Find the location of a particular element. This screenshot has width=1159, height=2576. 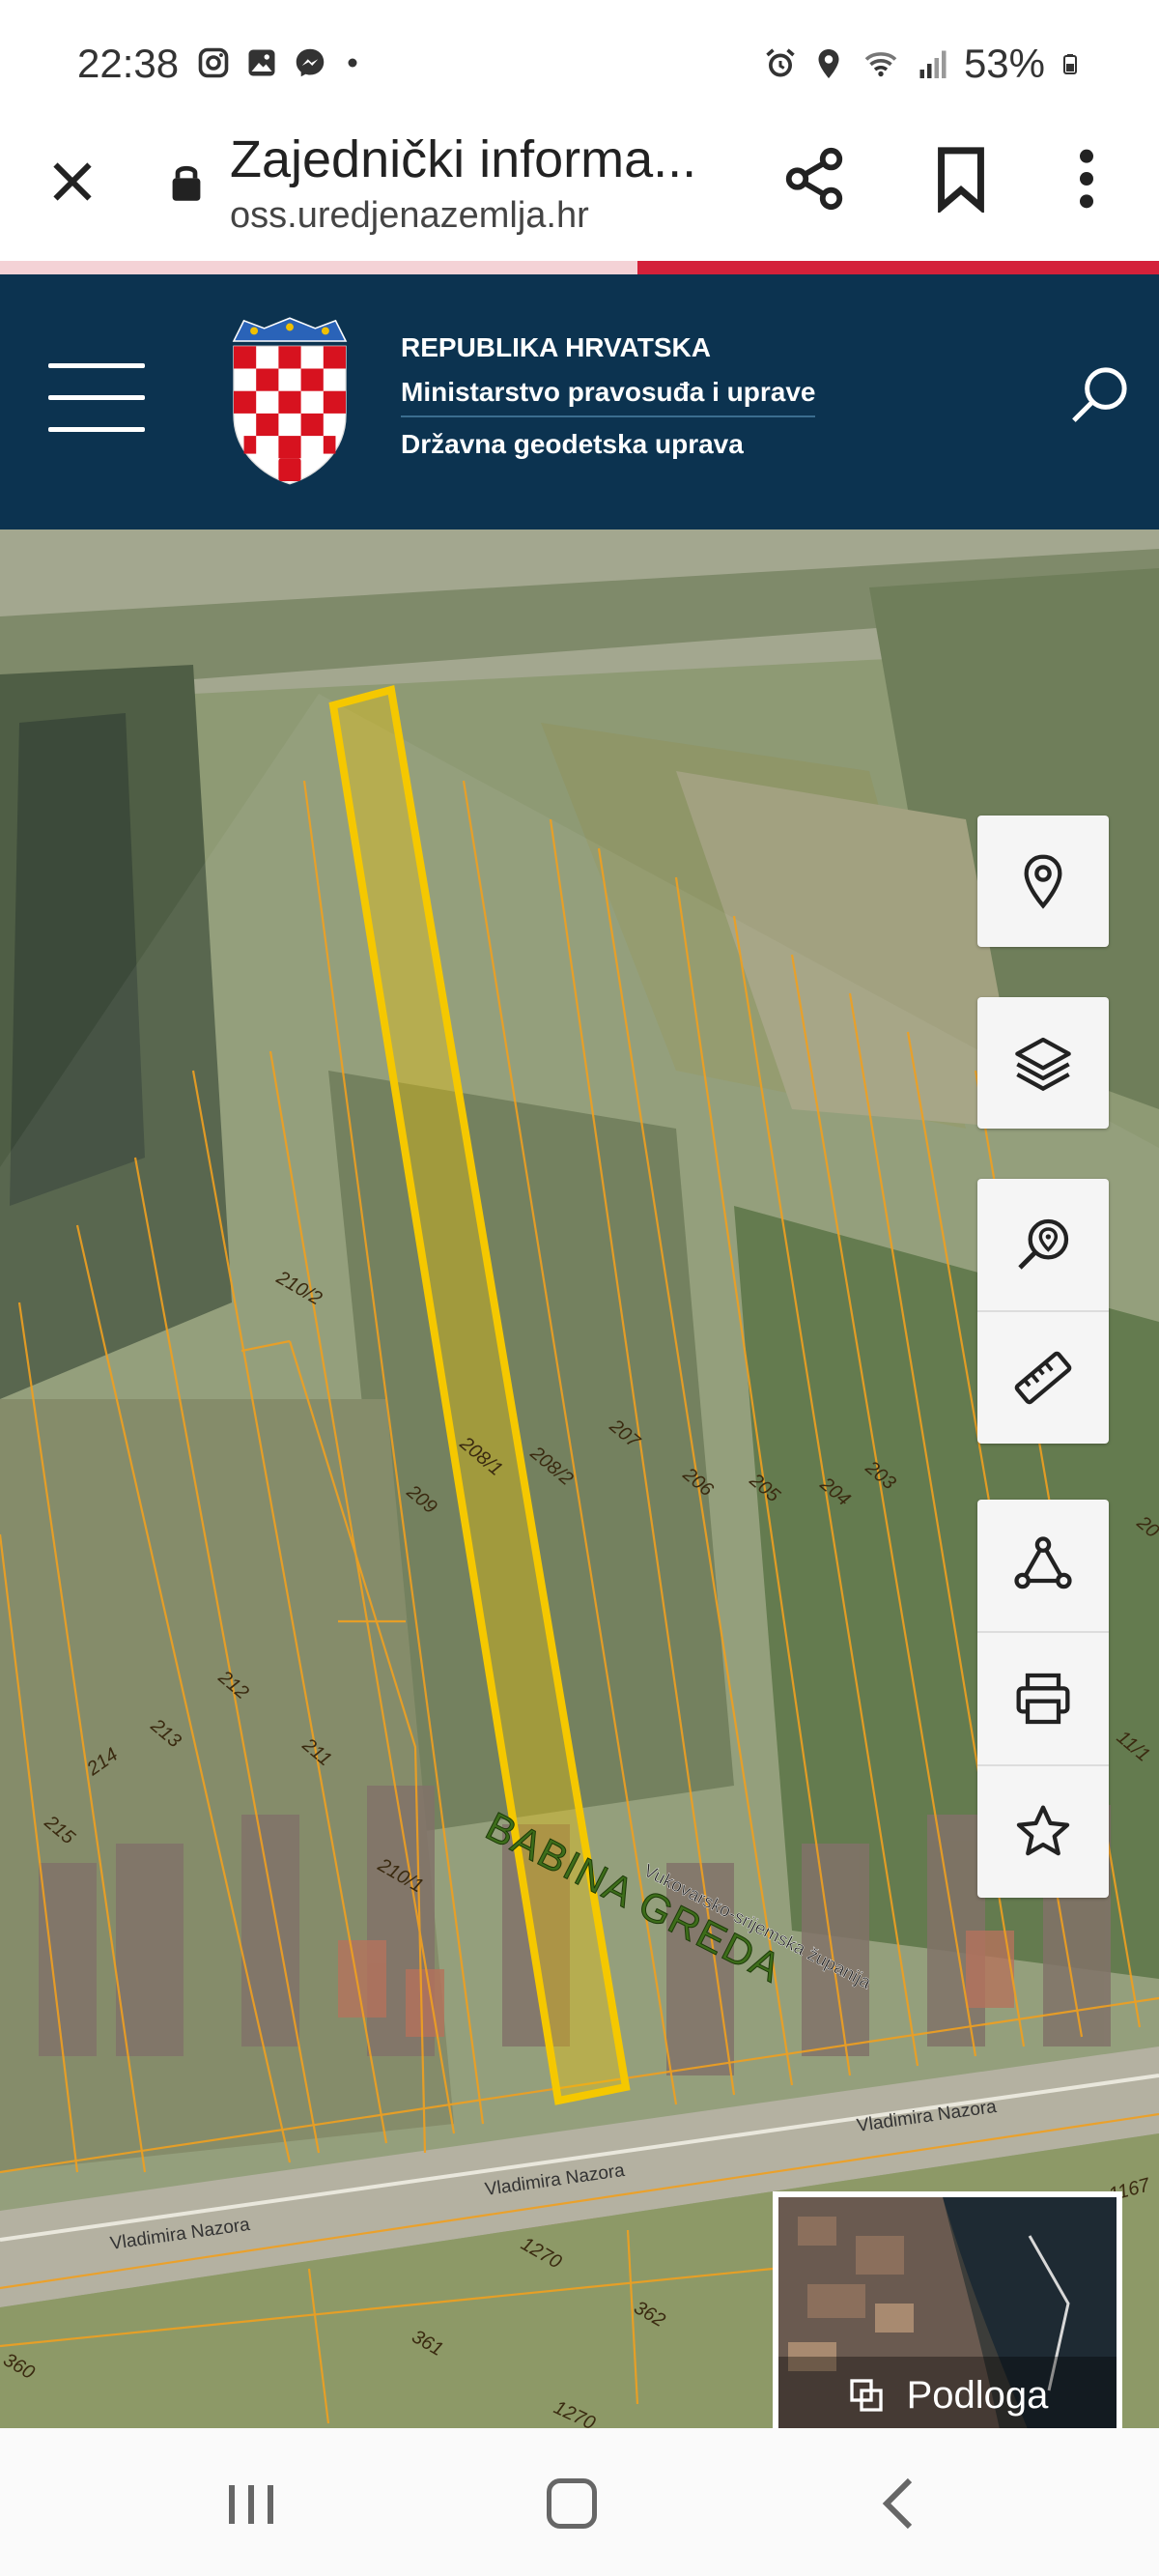

location-icon is located at coordinates (828, 64).